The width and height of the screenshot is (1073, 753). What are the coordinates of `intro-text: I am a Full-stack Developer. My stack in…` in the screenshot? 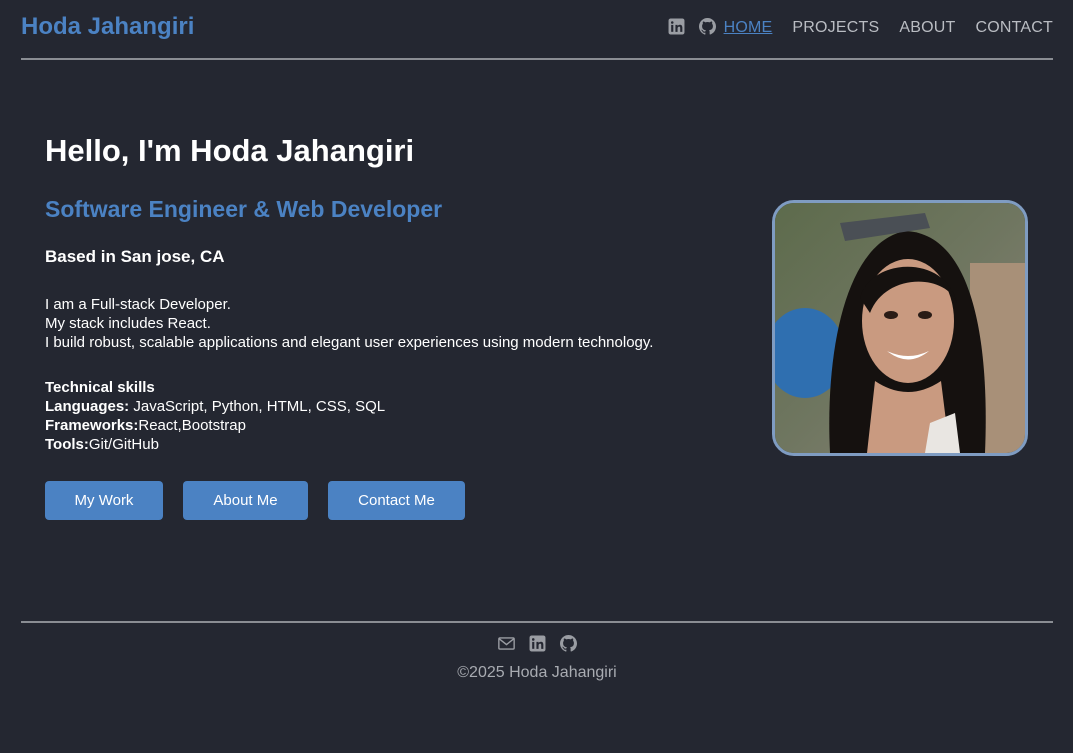 It's located at (395, 323).